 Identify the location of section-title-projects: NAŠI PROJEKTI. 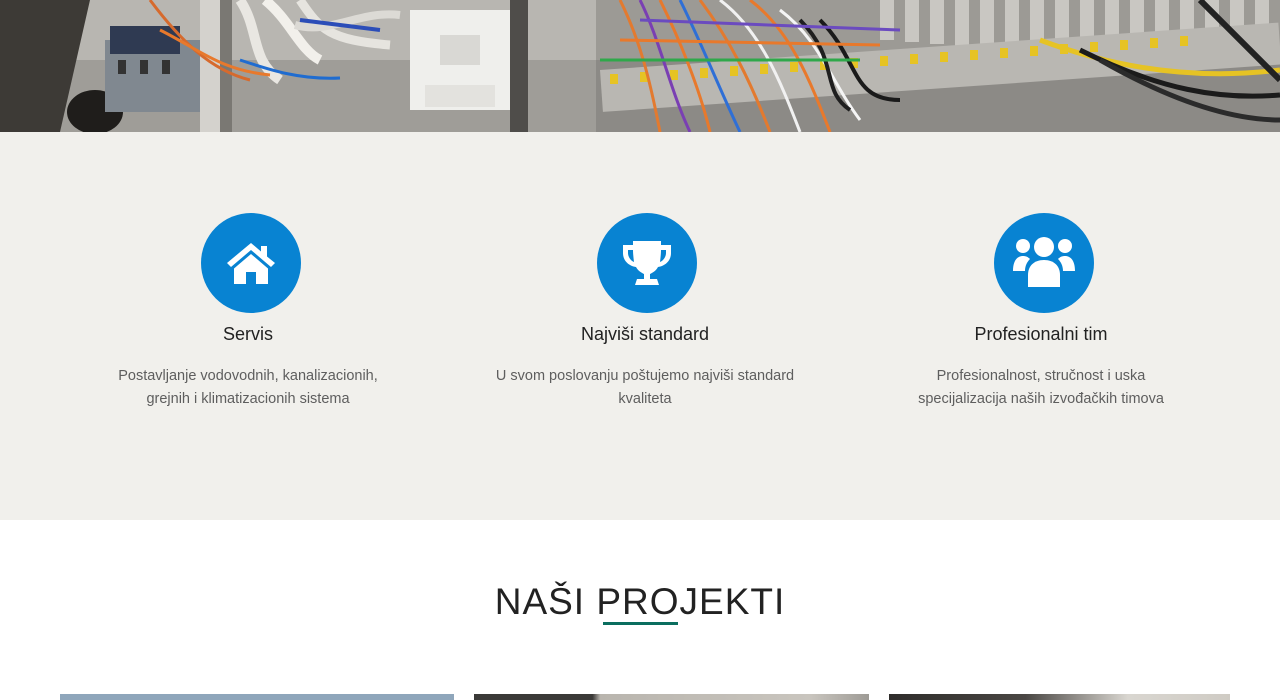
(640, 601).